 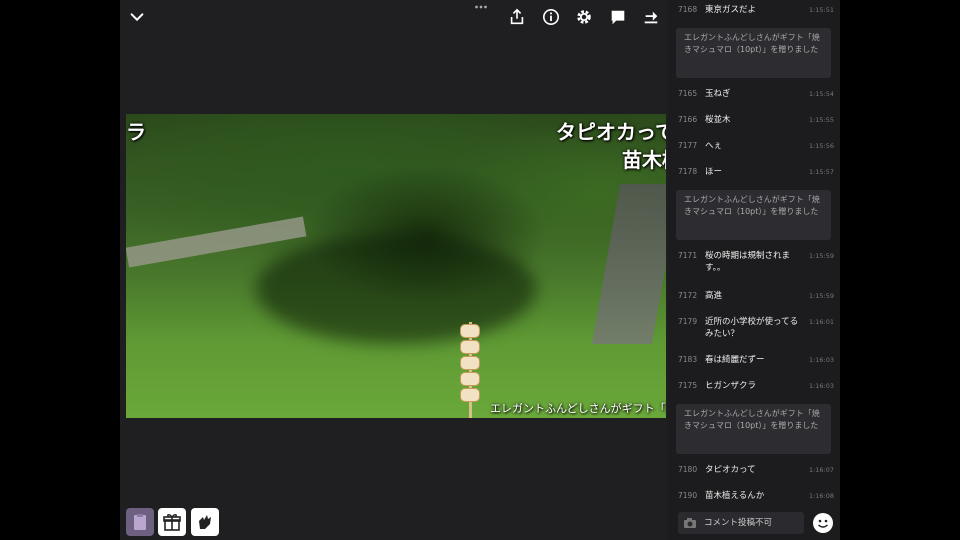 I want to click on chevron-down-icon, so click(x=137, y=17).